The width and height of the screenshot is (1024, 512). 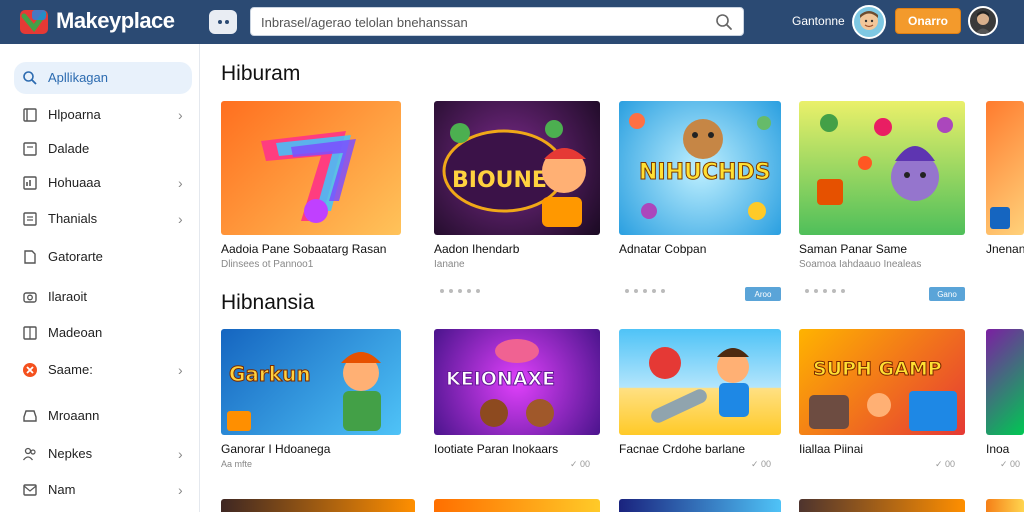 I want to click on thumbnail-art: KEIONAXE, so click(x=501, y=383).